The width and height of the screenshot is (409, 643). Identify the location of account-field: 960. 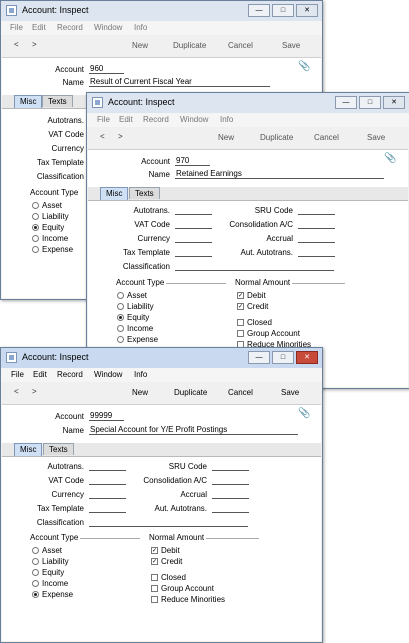
(106, 69).